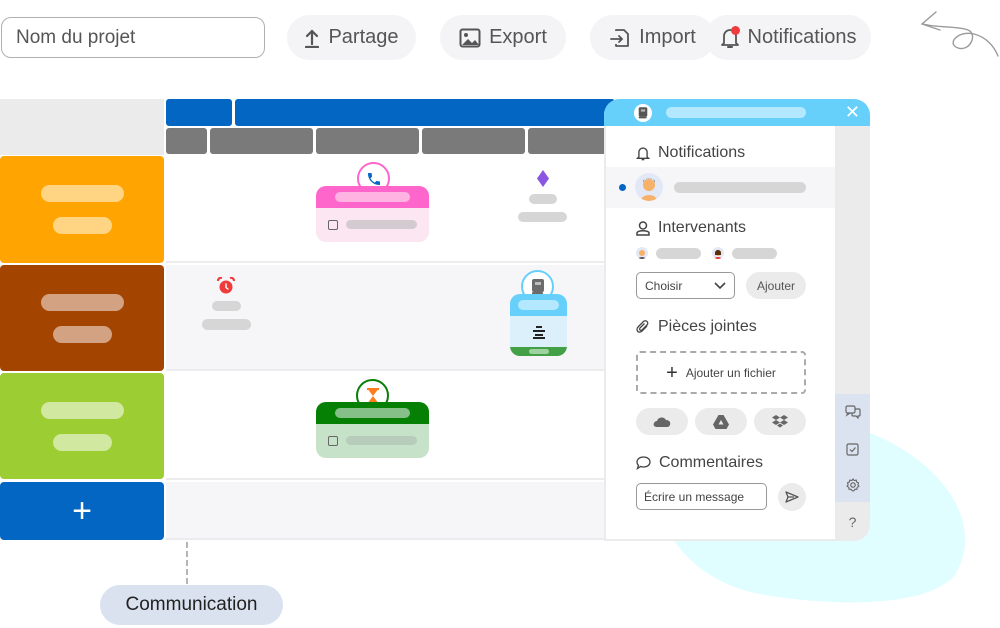 The height and width of the screenshot is (628, 1000). Describe the element at coordinates (542, 217) in the screenshot. I see `milestone-date-placeholder` at that location.